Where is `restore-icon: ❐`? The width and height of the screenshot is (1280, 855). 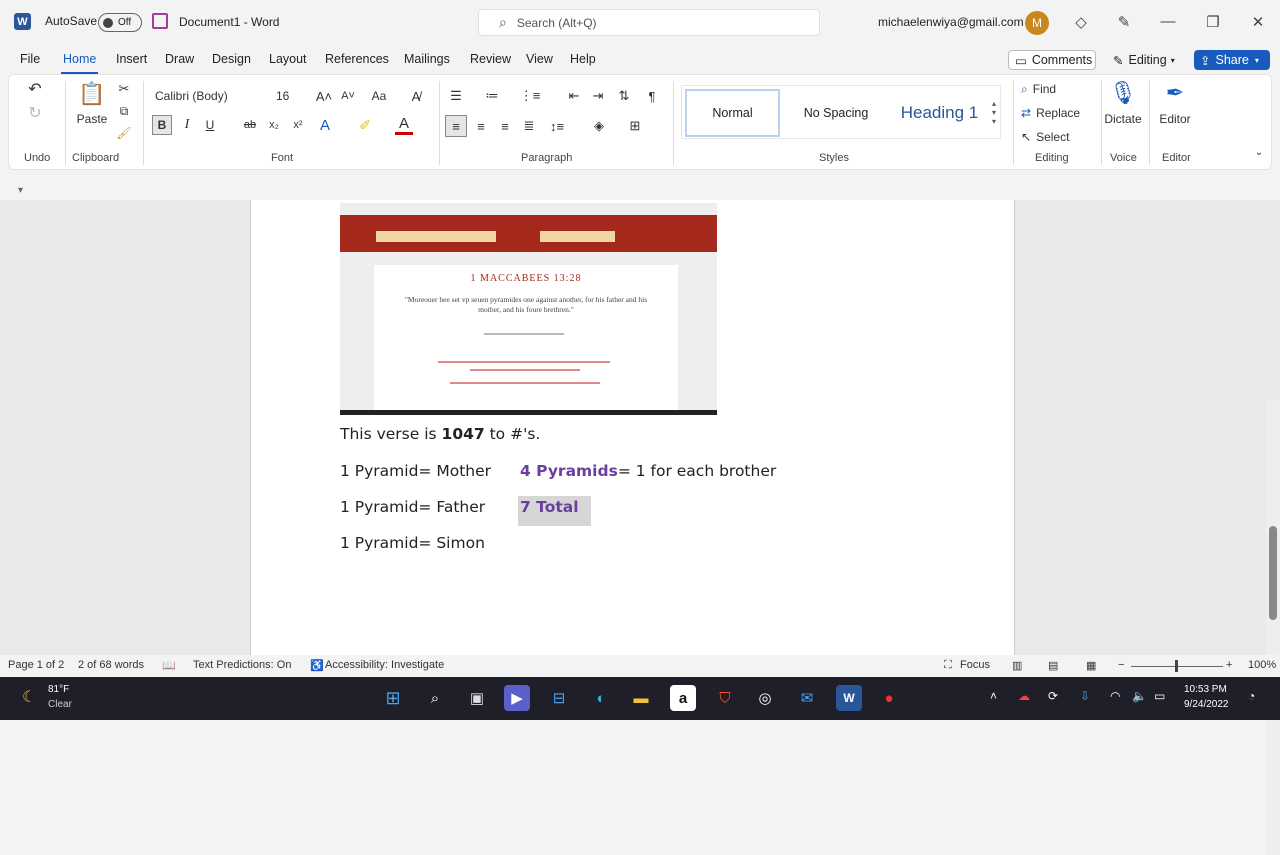
restore-icon: ❐ is located at coordinates (1213, 22).